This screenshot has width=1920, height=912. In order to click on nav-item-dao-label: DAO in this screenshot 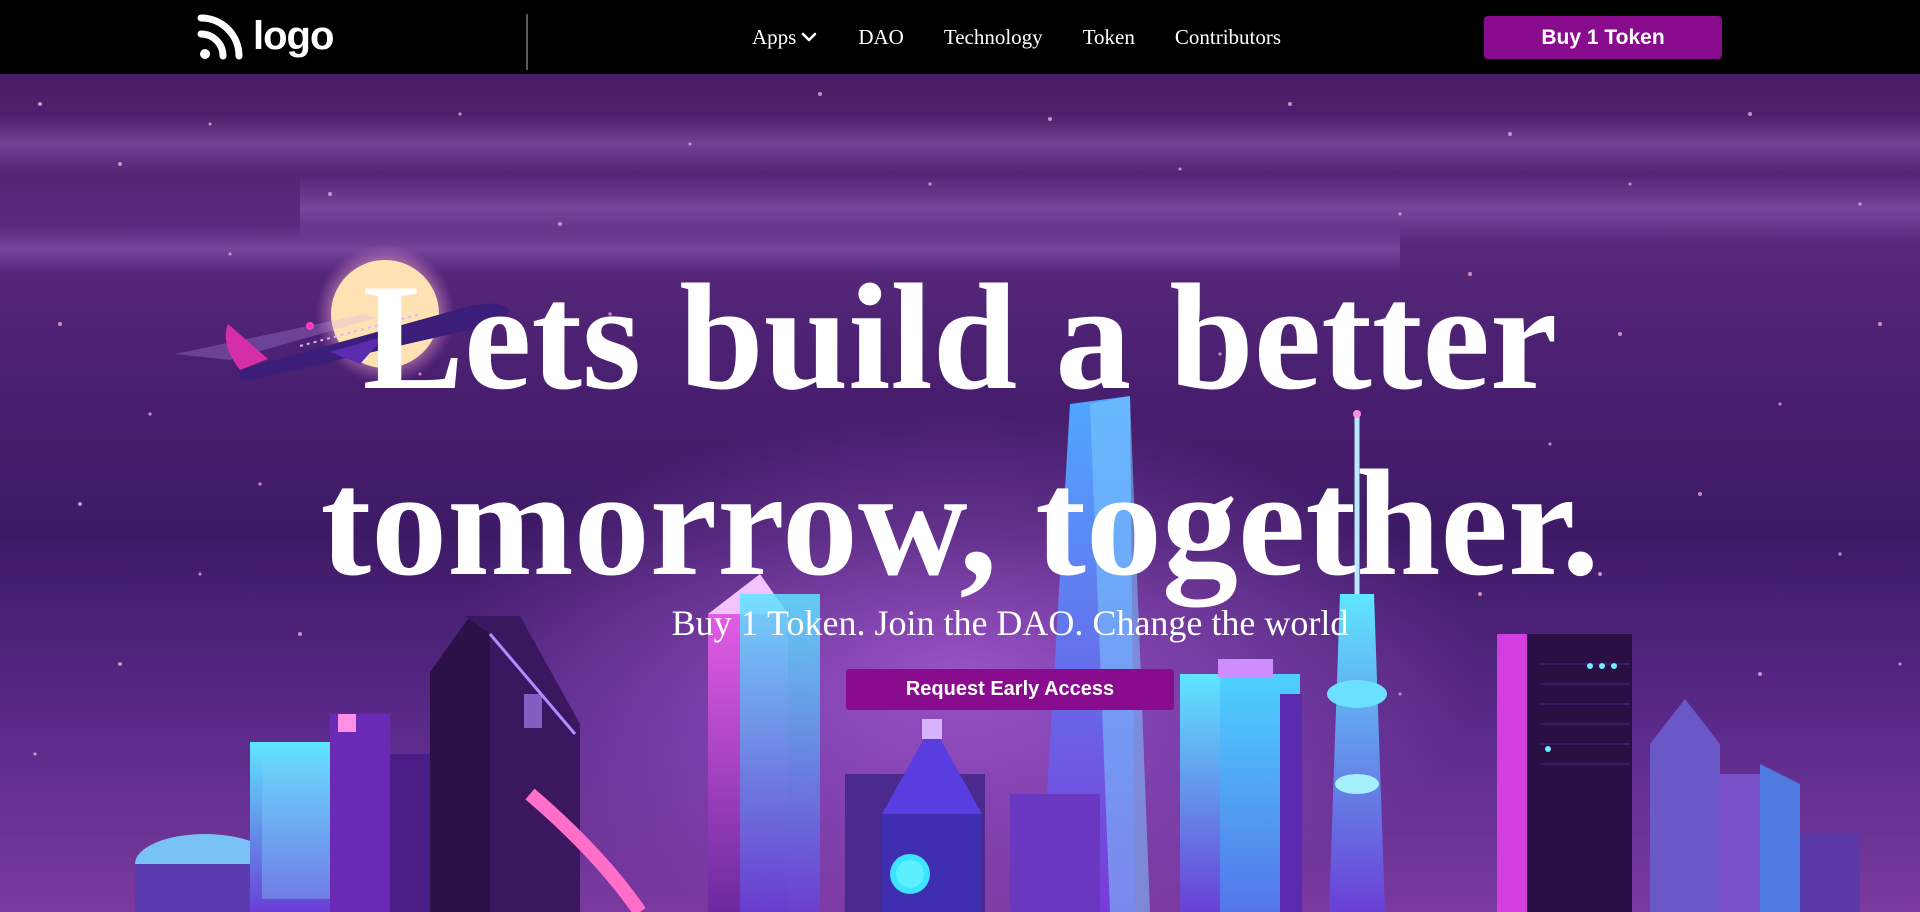, I will do `click(881, 36)`.